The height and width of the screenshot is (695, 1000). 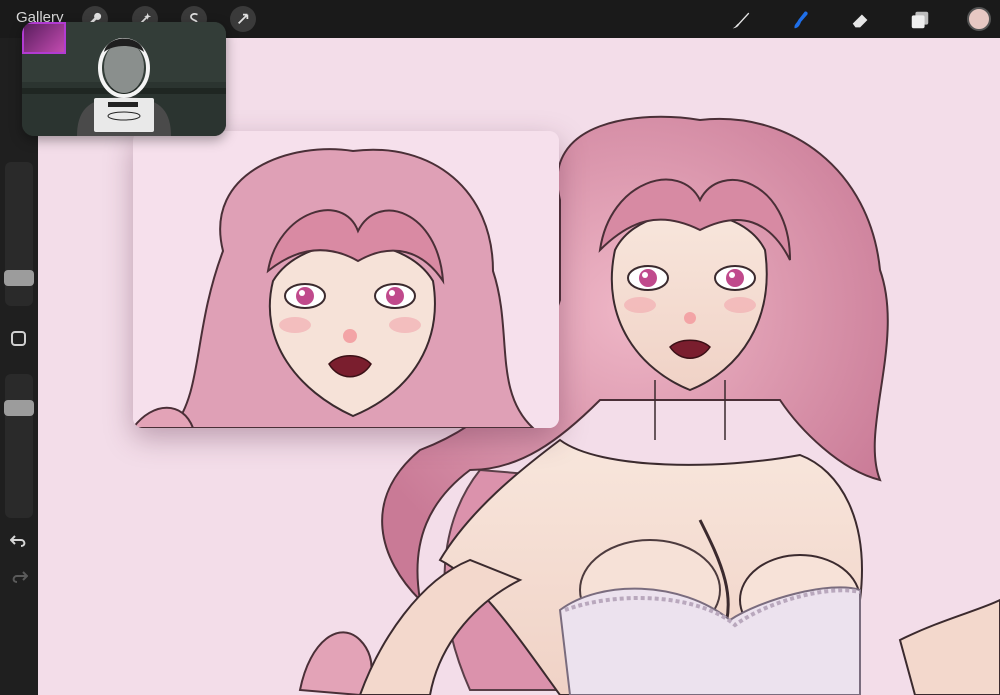 What do you see at coordinates (801, 20) in the screenshot?
I see `smudge-finger-icon` at bounding box center [801, 20].